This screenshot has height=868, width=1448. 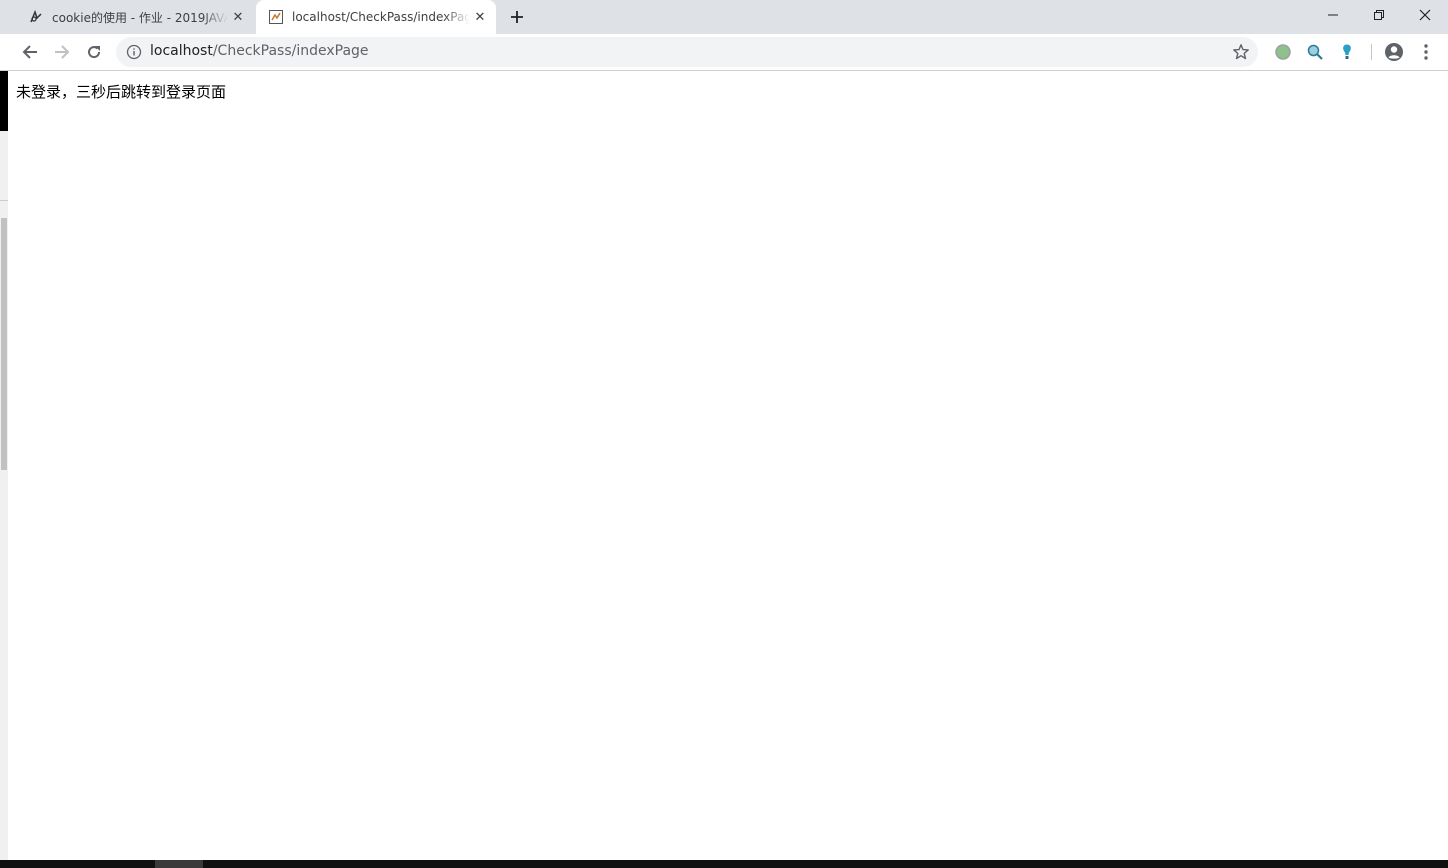 I want to click on background-window-edge, so click(x=4, y=101).